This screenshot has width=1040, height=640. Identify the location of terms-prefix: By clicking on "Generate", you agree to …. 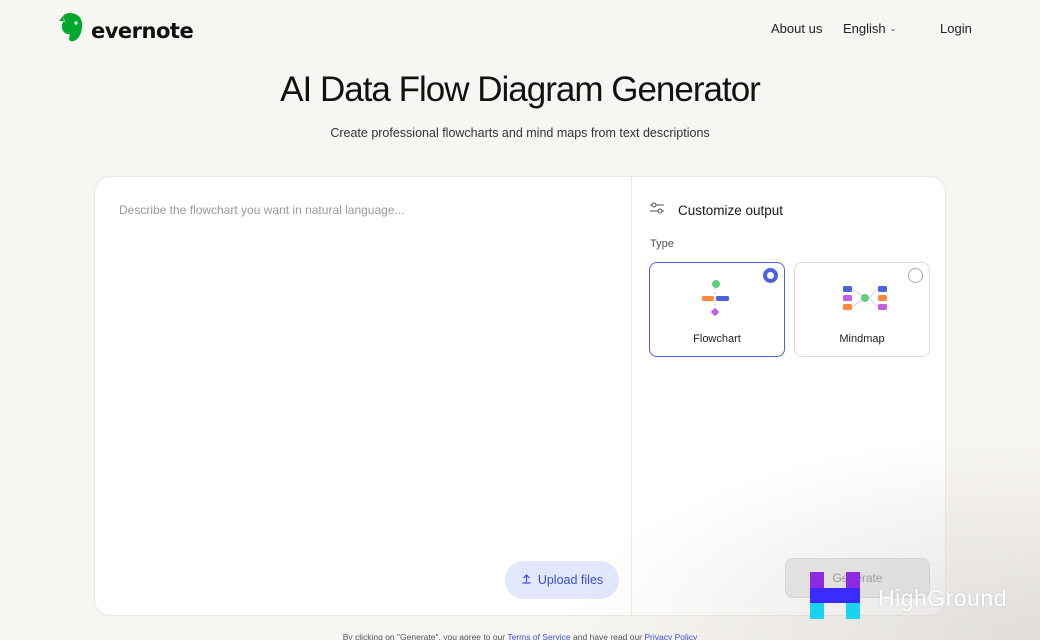
(424, 636).